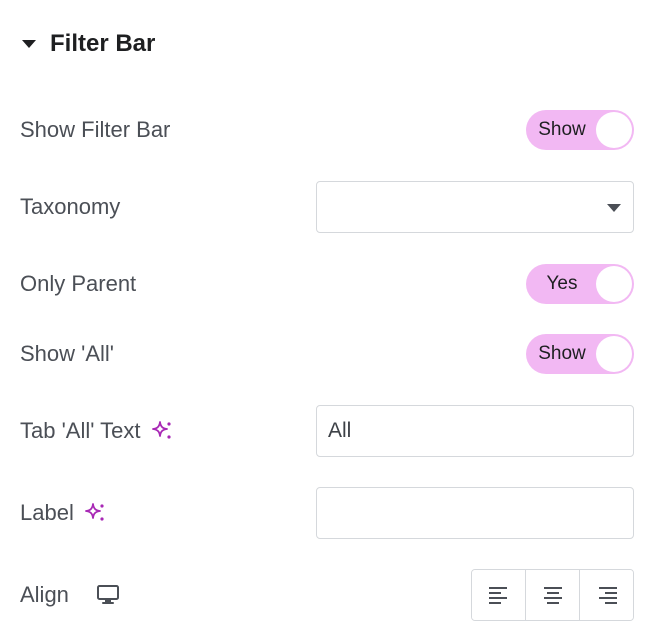 Image resolution: width=662 pixels, height=640 pixels. What do you see at coordinates (475, 513) in the screenshot?
I see `label-input` at bounding box center [475, 513].